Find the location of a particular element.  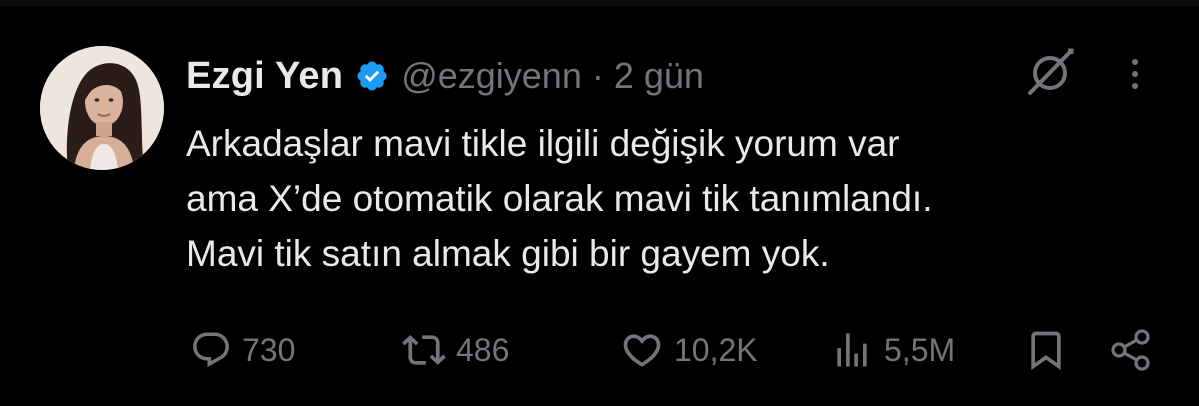

verified-badge-icon is located at coordinates (372, 76).